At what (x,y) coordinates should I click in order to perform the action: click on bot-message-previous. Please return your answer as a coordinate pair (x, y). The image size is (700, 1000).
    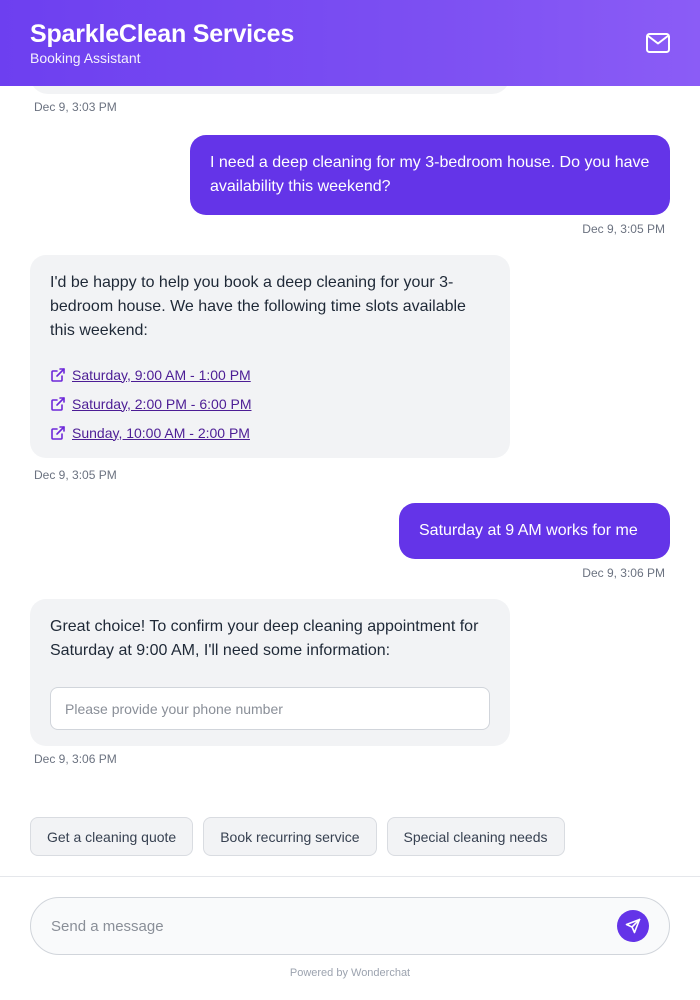
    Looking at the image, I should click on (270, 90).